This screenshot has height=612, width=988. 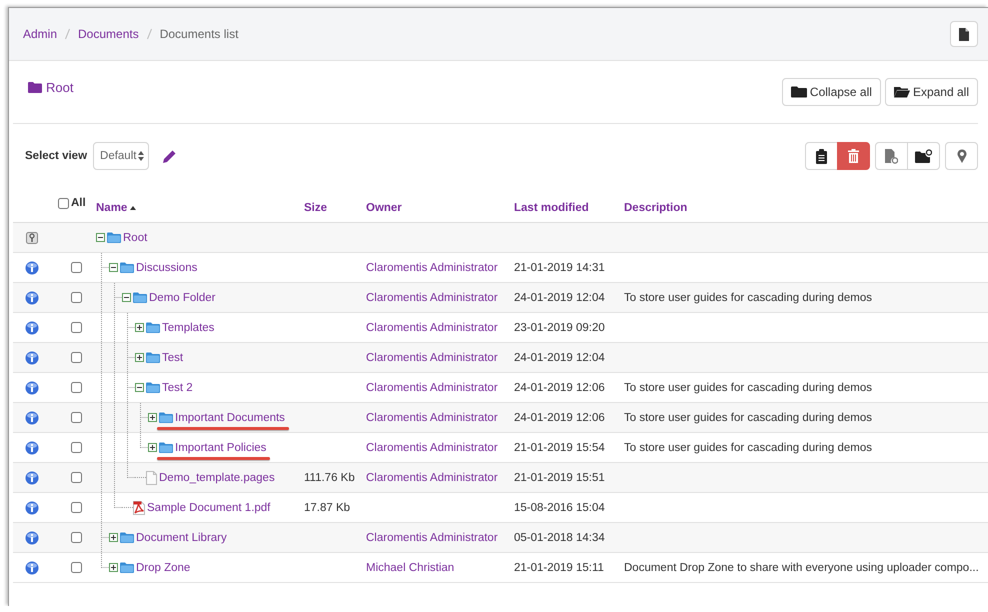 I want to click on open-folder-icon, so click(x=902, y=92).